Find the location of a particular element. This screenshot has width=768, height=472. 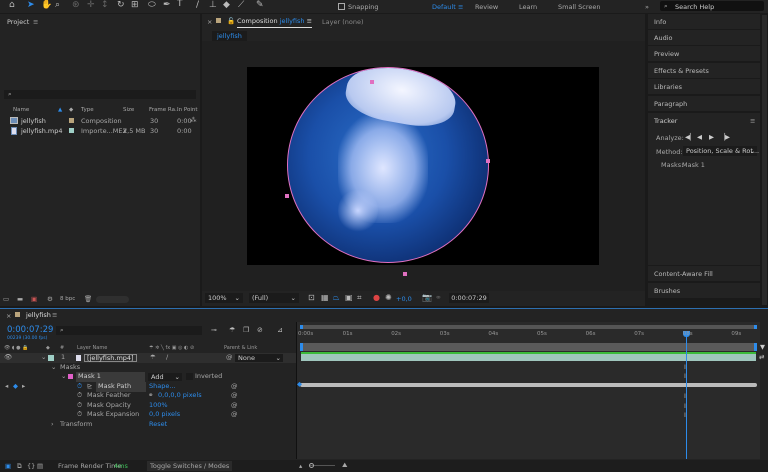

col-inpoint: In Point is located at coordinates (187, 110).